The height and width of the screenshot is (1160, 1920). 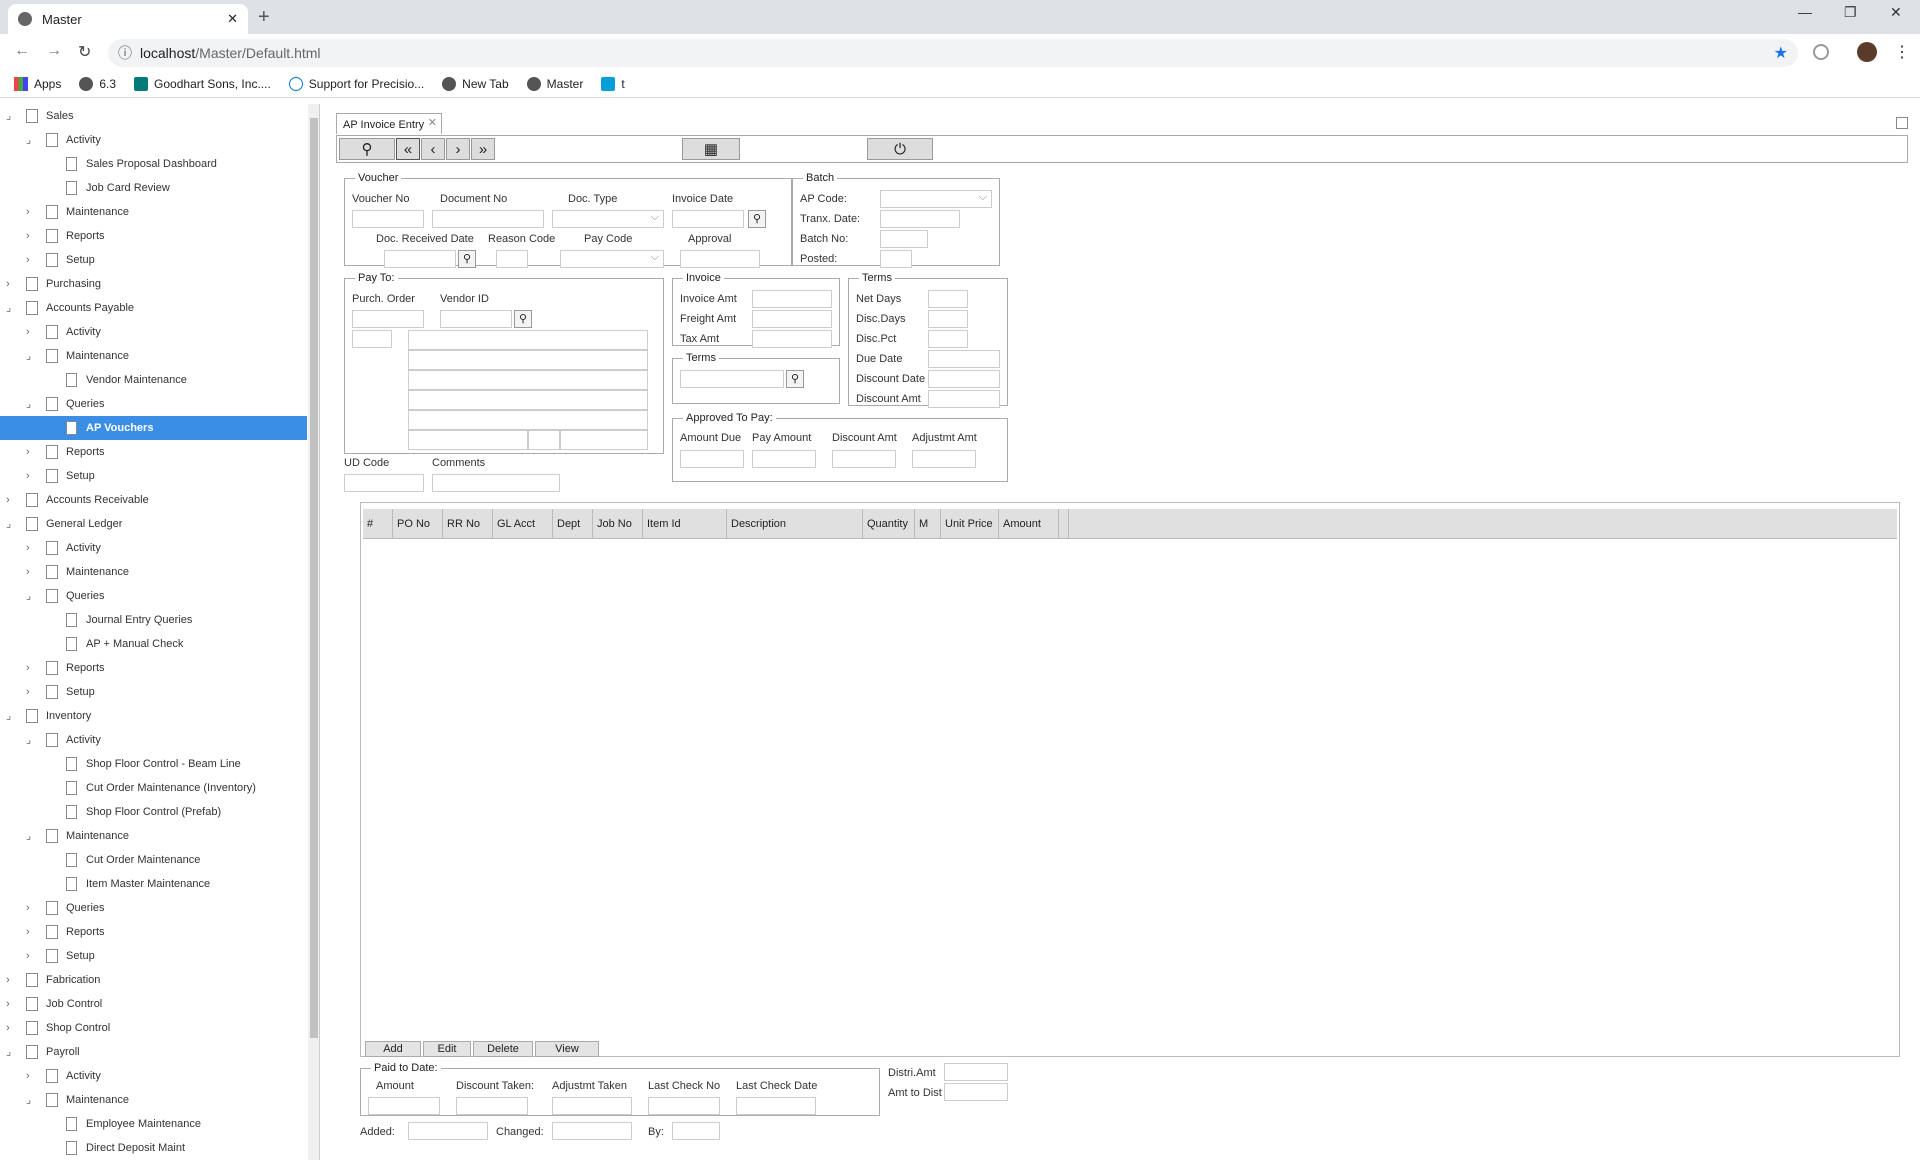 I want to click on last-check-date-input, so click(x=776, y=1106).